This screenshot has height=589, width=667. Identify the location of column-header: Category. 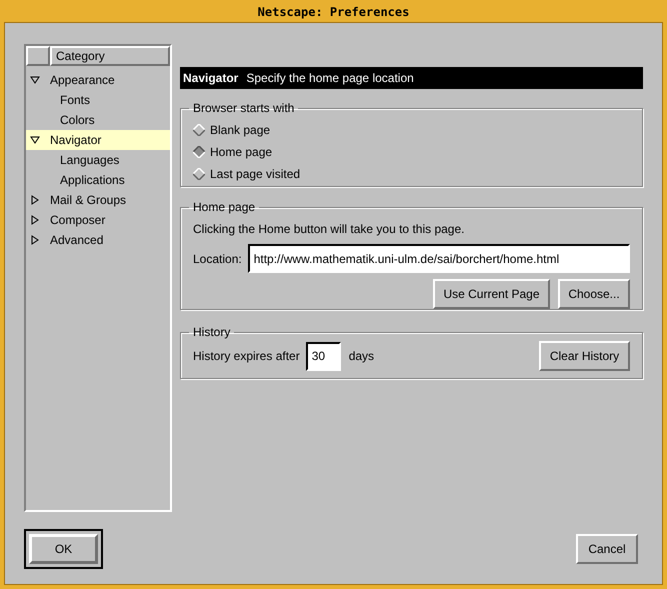
(110, 56).